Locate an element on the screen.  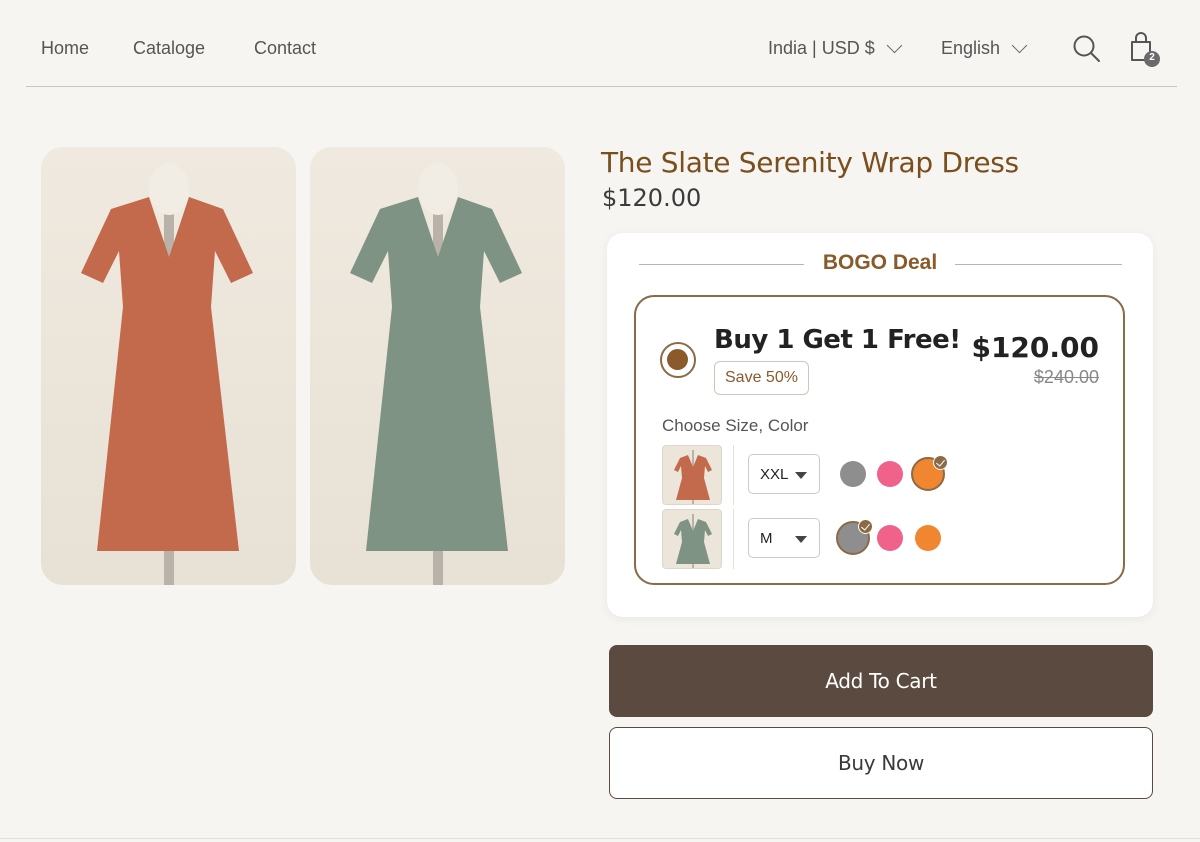
variant-row-1: XXL is located at coordinates (882, 475).